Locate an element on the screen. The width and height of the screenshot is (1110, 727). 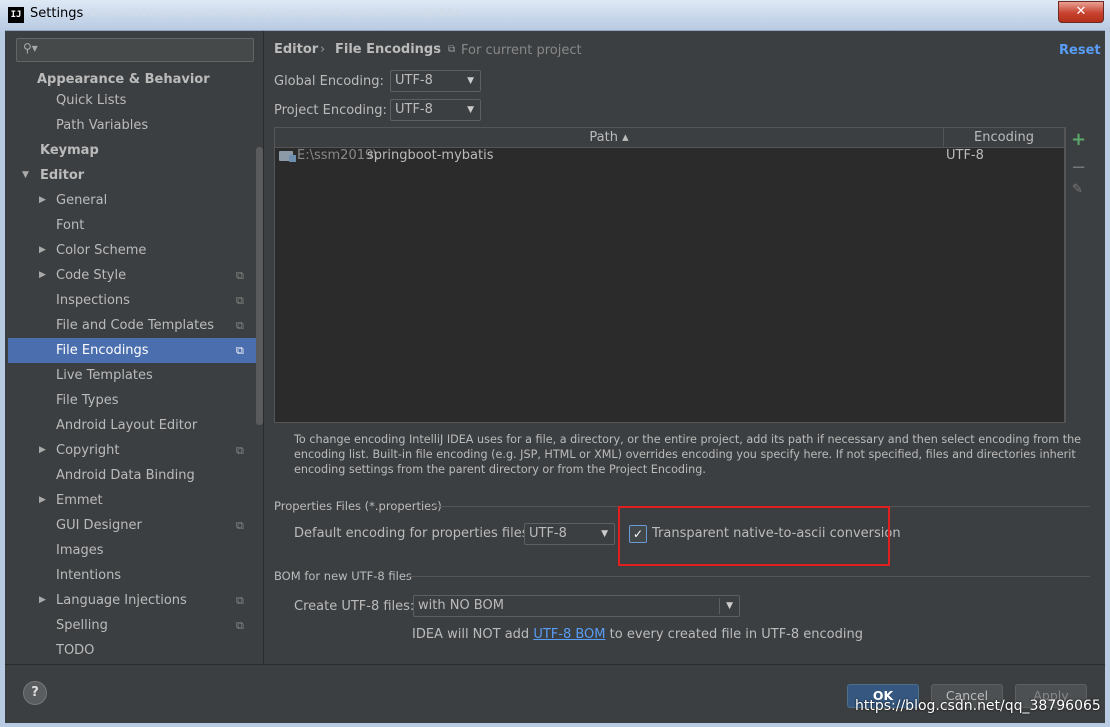
project-encoding-value: UTF-8 is located at coordinates (414, 109).